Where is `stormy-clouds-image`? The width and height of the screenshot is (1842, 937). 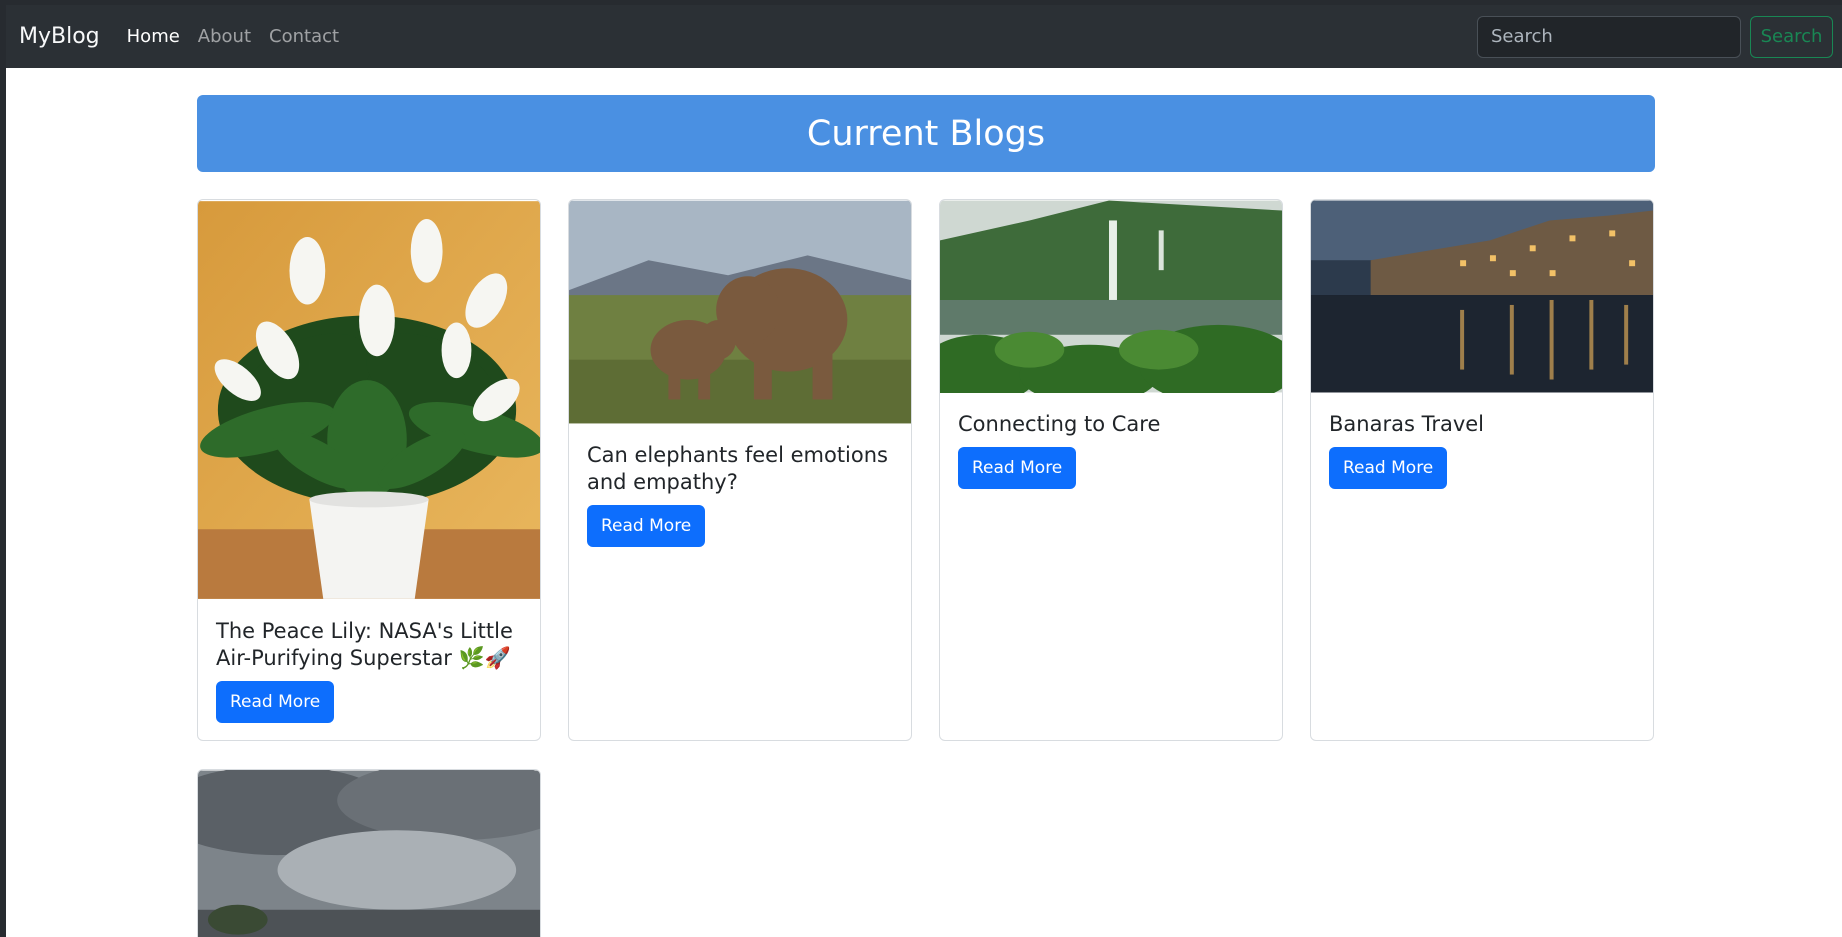 stormy-clouds-image is located at coordinates (369, 853).